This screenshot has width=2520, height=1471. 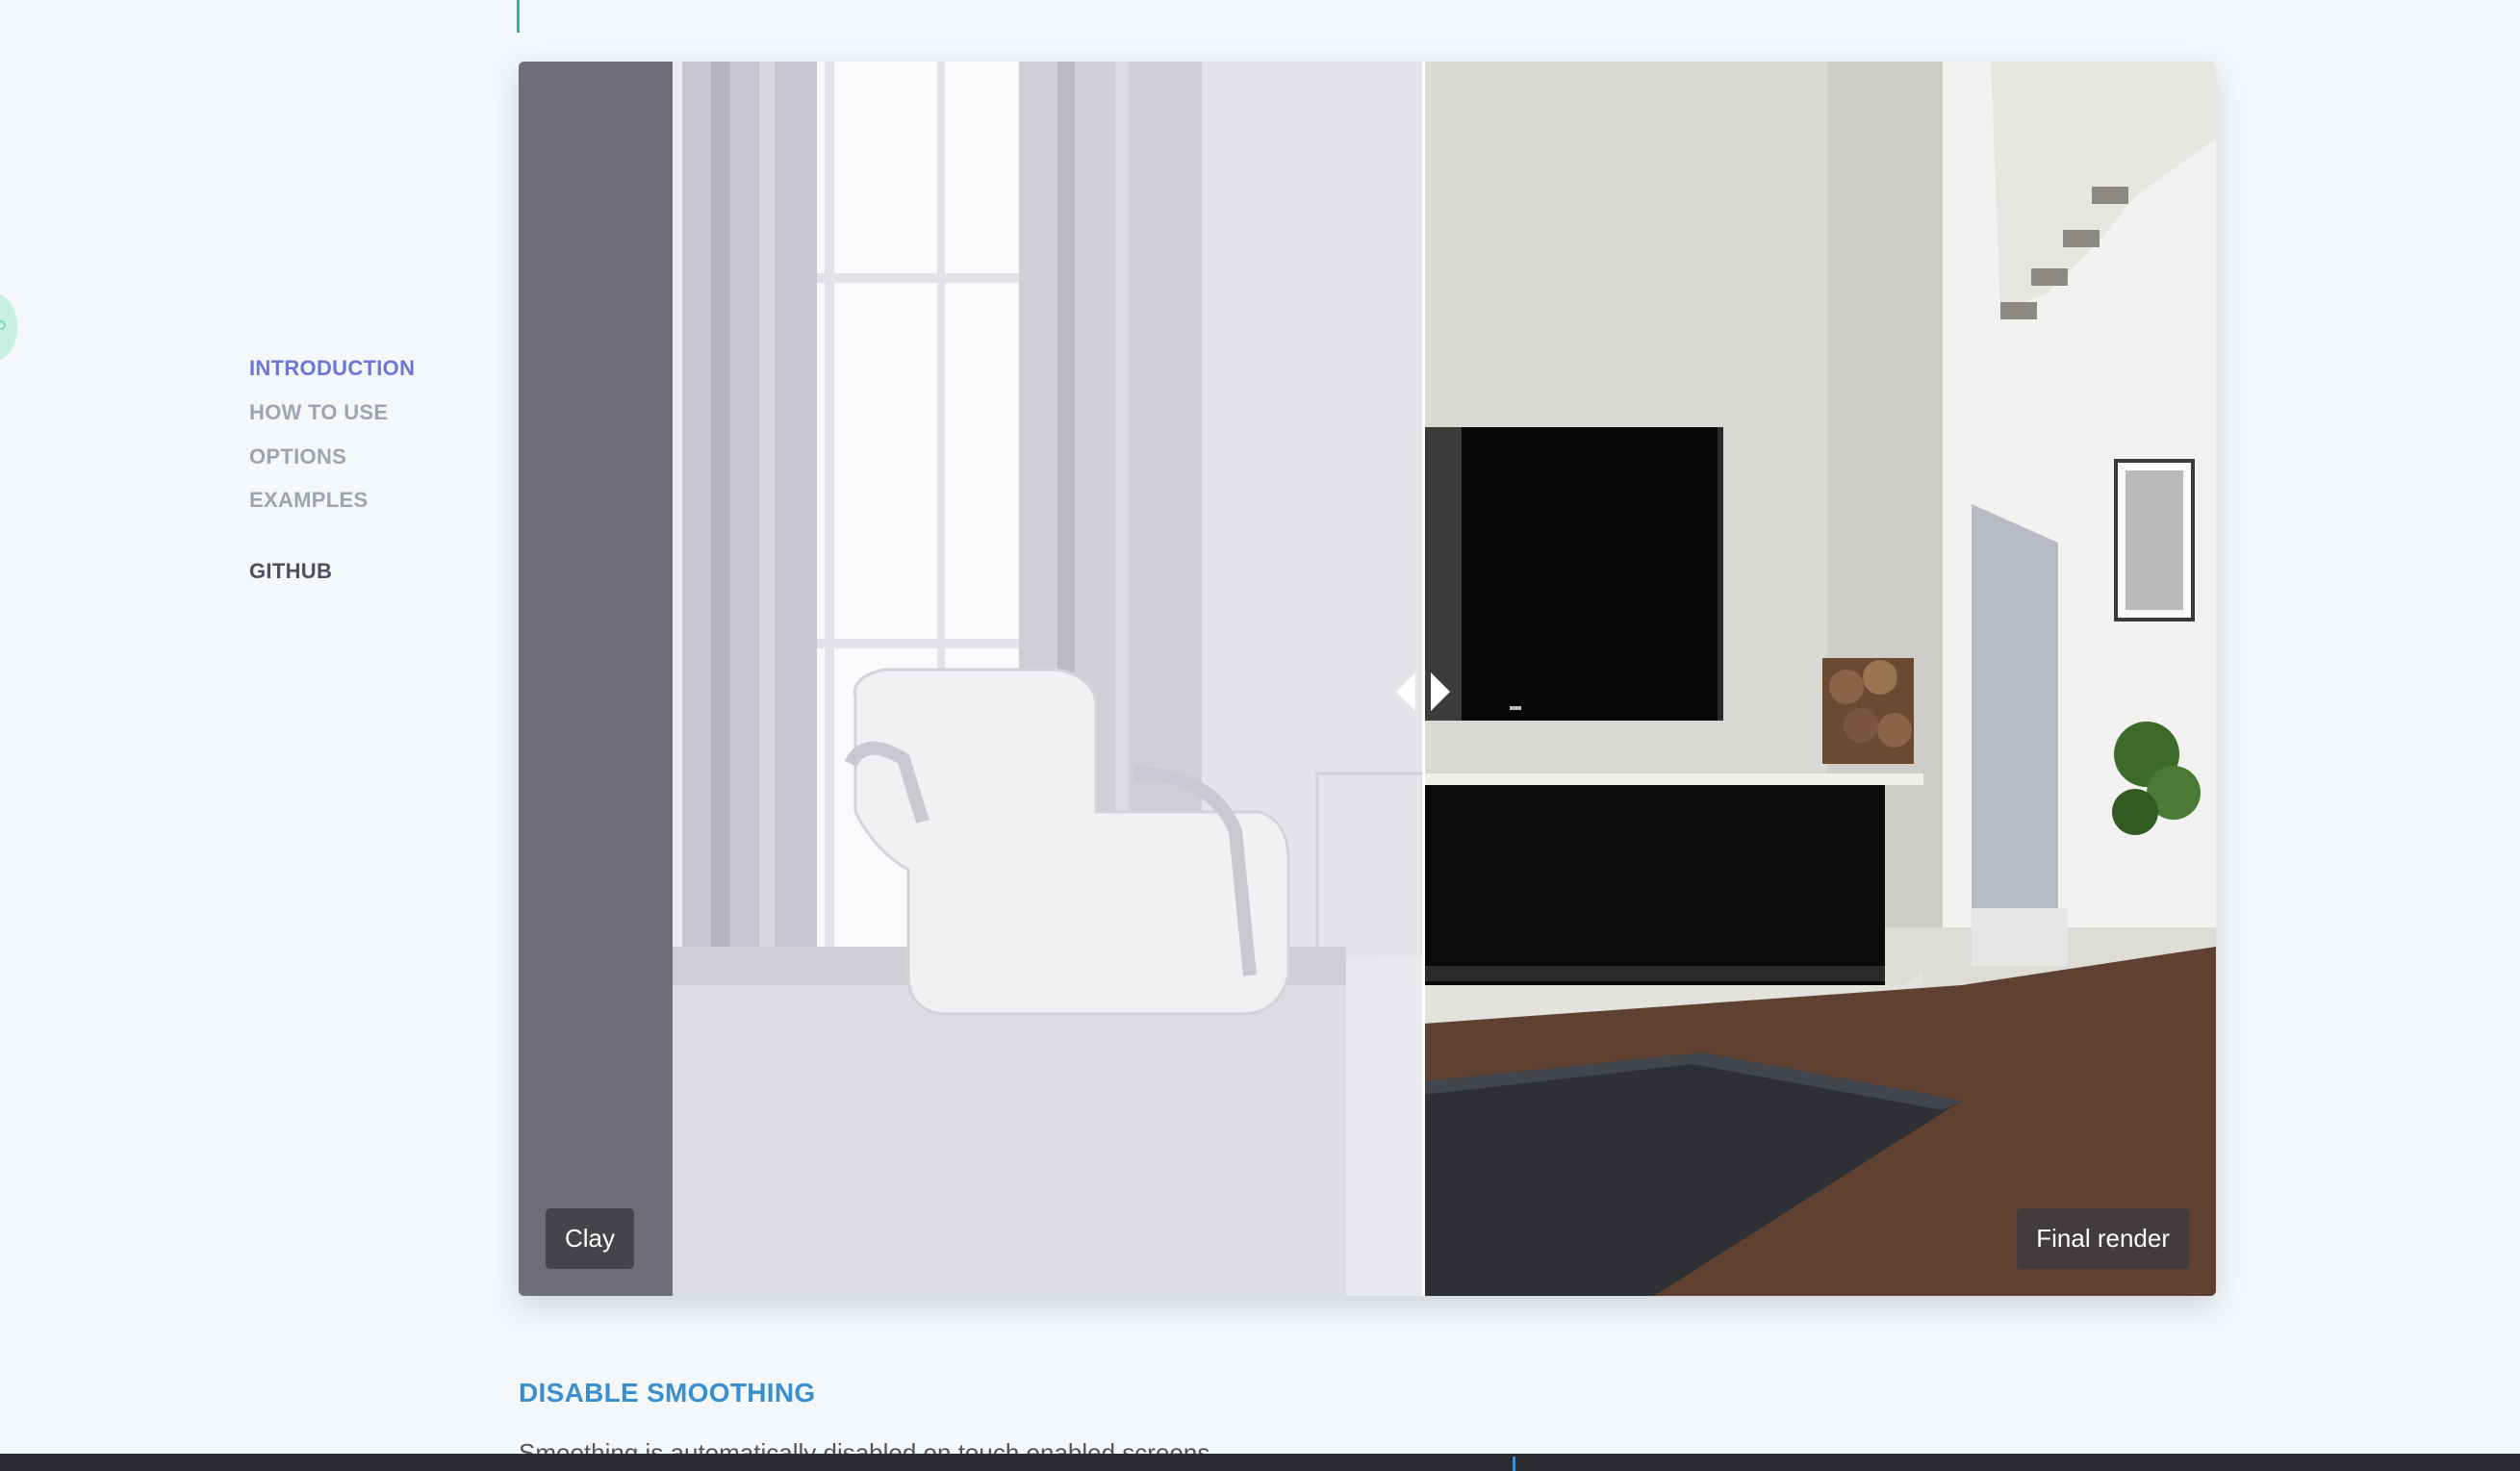 What do you see at coordinates (319, 413) in the screenshot?
I see `sidebar-item-how-to-use: HOW TO USE` at bounding box center [319, 413].